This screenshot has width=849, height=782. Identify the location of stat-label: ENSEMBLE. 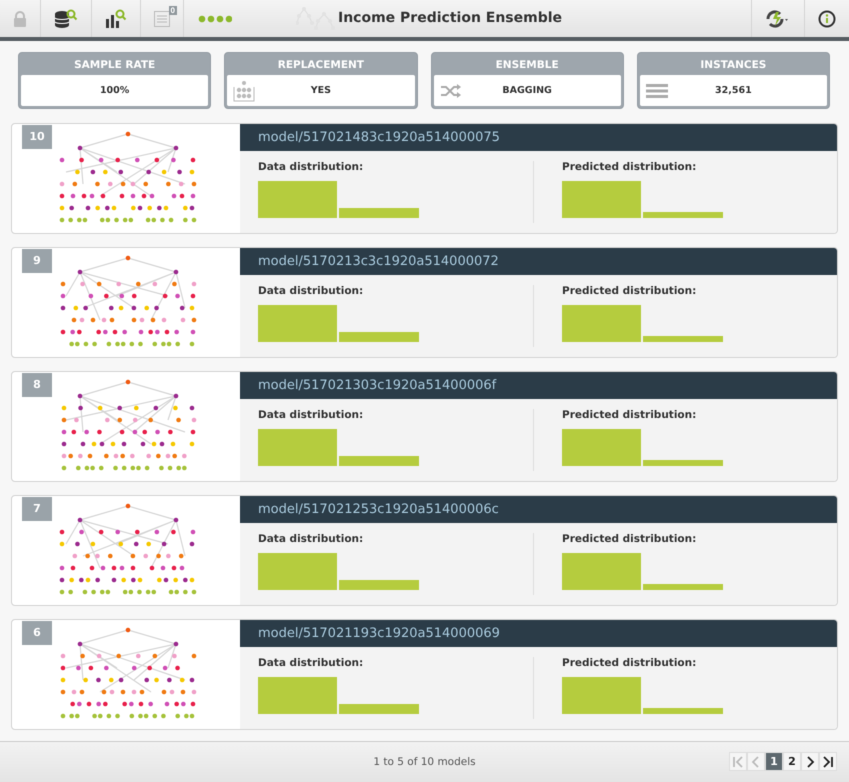
(527, 65).